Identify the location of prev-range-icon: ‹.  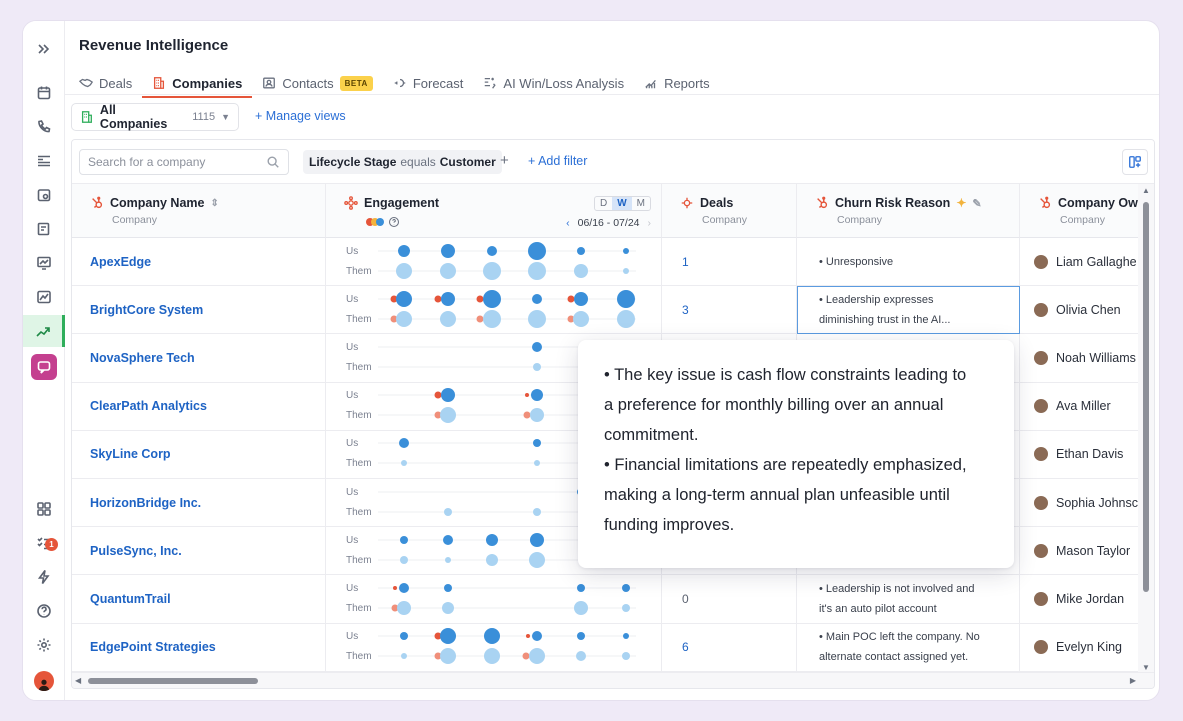
(568, 223).